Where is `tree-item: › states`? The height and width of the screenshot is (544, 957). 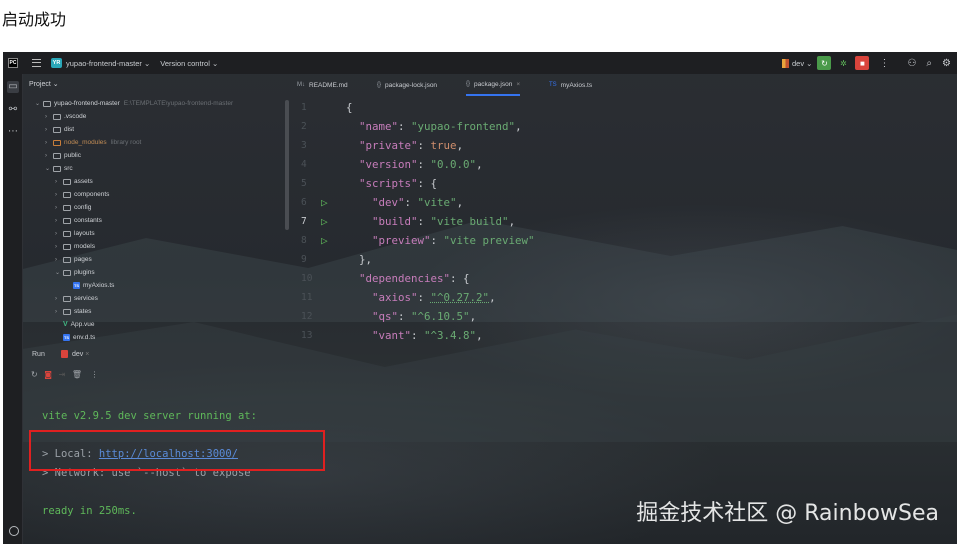 tree-item: › states is located at coordinates (73, 311).